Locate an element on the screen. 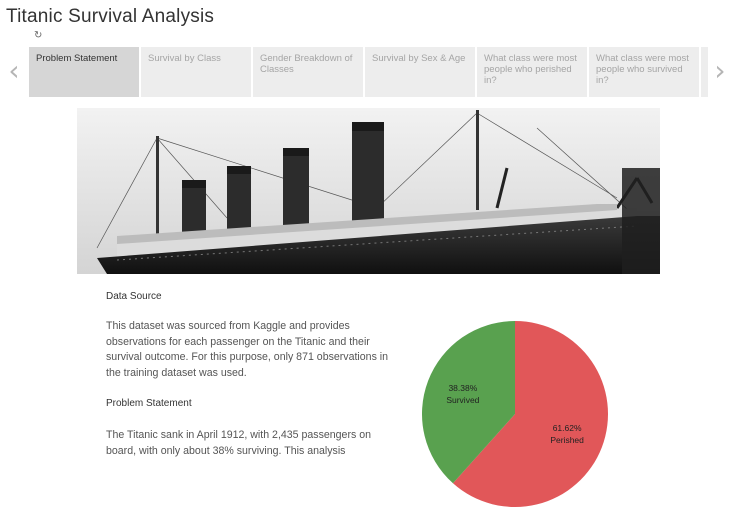  pie-label-survived-name: Survived is located at coordinates (462, 400).